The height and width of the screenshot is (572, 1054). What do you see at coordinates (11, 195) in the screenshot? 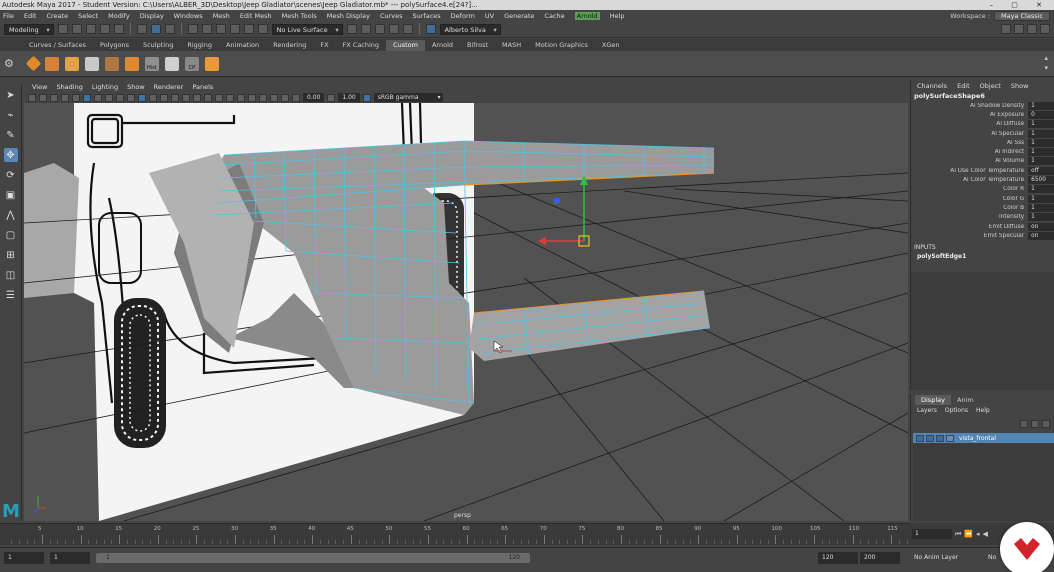
I see `scale-tool-icon: ▣` at bounding box center [11, 195].